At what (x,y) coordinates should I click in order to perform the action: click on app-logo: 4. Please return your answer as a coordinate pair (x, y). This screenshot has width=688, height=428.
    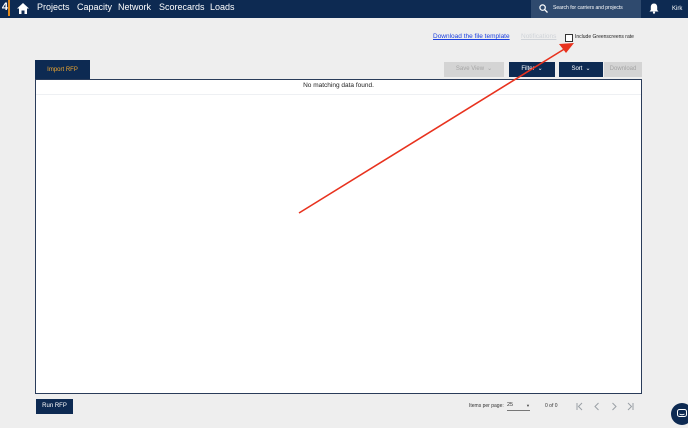
    Looking at the image, I should click on (5, 8).